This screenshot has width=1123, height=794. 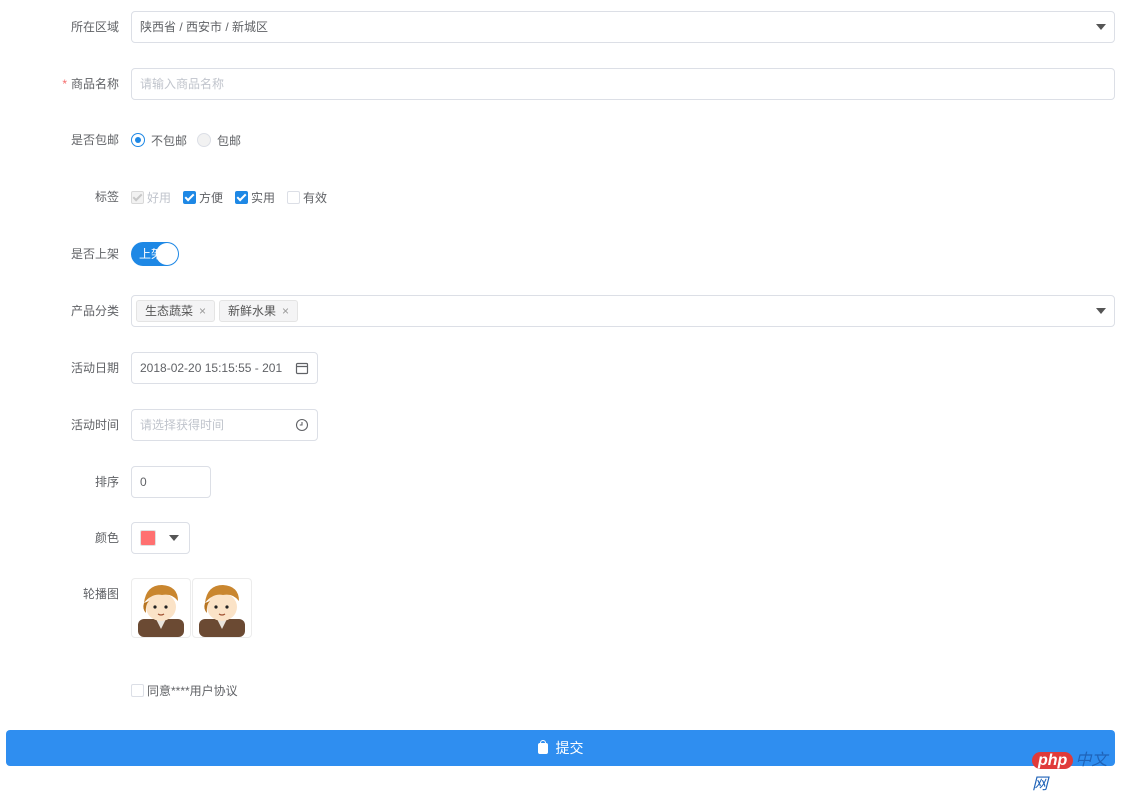 I want to click on sort-value: 0, so click(x=143, y=482).